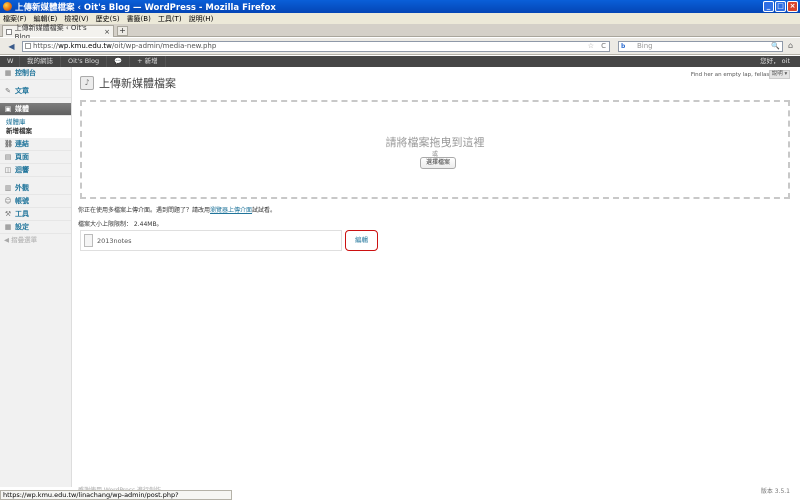 This screenshot has width=800, height=500. Describe the element at coordinates (84, 61) in the screenshot. I see `site-name-link: Oit's Blog` at that location.